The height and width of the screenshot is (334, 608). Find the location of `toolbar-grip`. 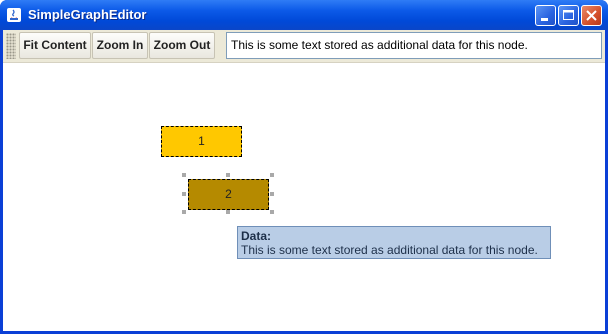

toolbar-grip is located at coordinates (11, 46).